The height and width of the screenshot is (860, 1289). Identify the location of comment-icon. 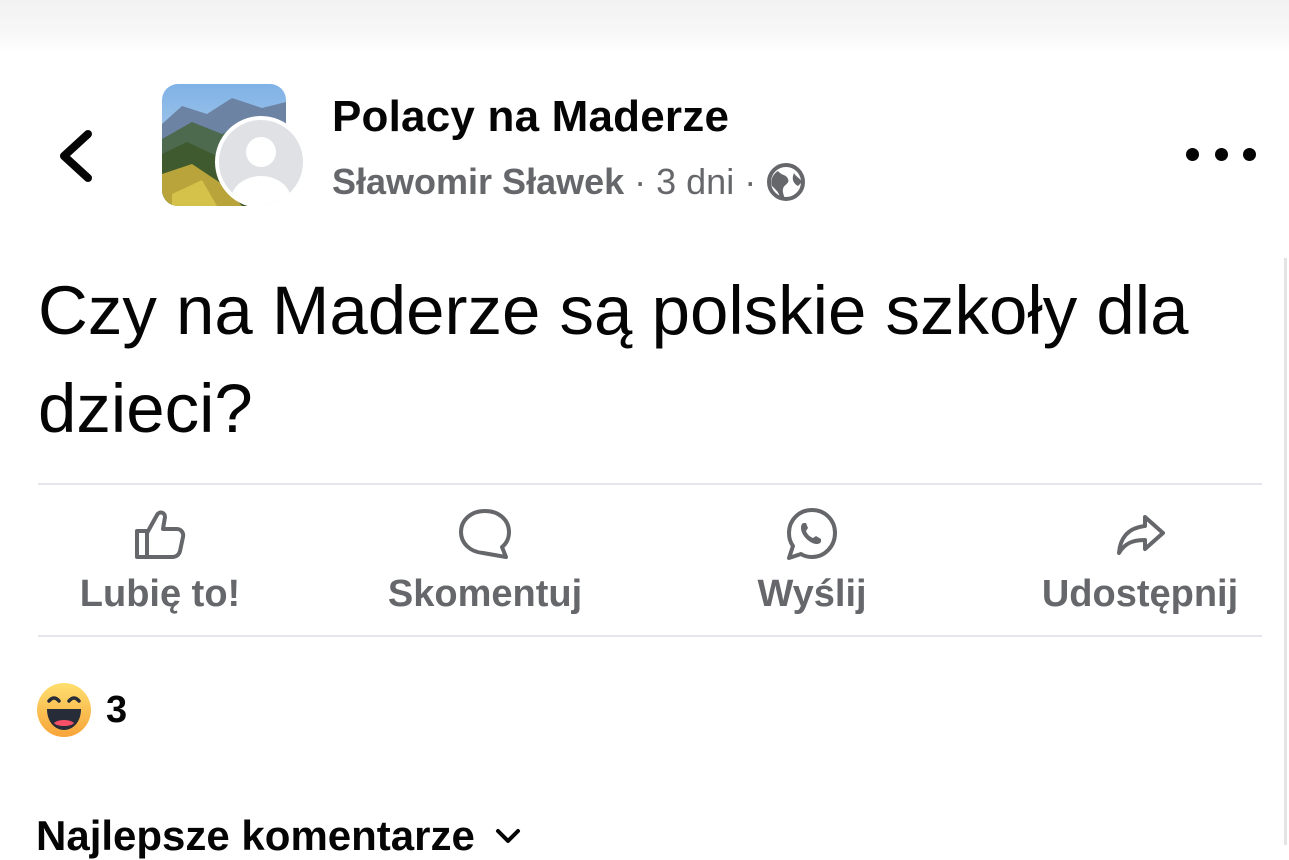
(485, 534).